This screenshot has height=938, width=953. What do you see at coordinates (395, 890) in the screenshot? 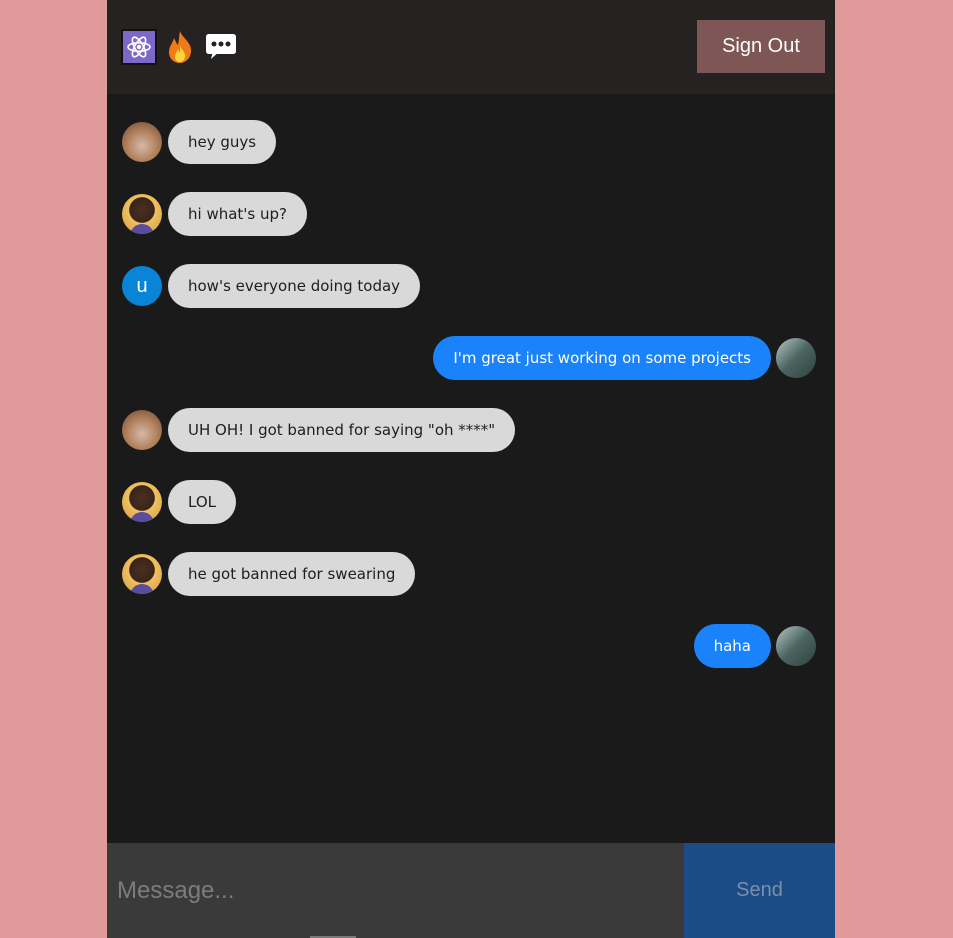
I see `message-input` at bounding box center [395, 890].